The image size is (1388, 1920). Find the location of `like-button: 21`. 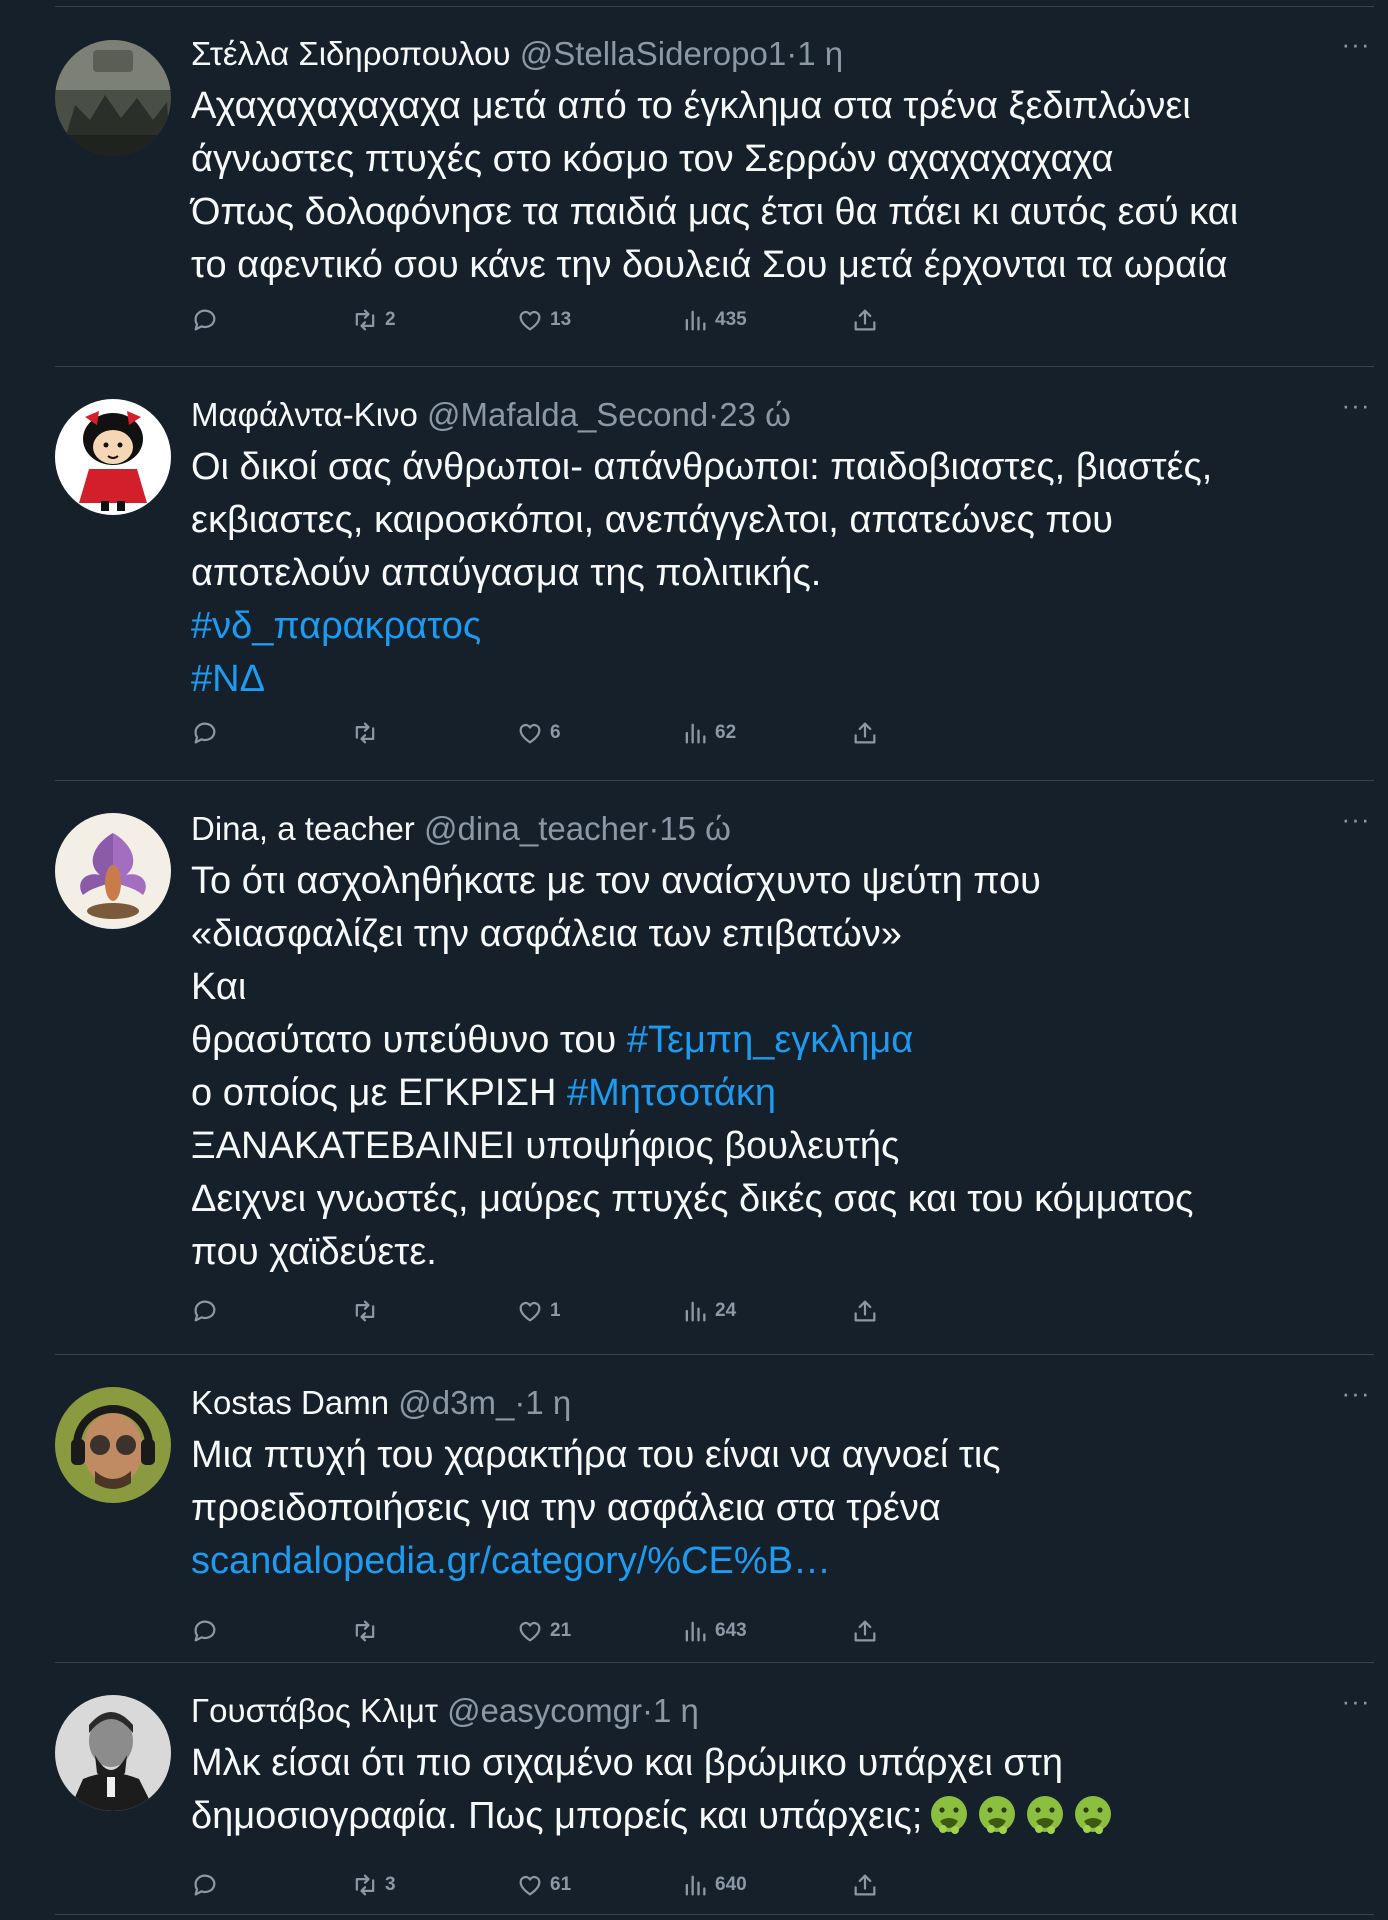

like-button: 21 is located at coordinates (543, 1631).